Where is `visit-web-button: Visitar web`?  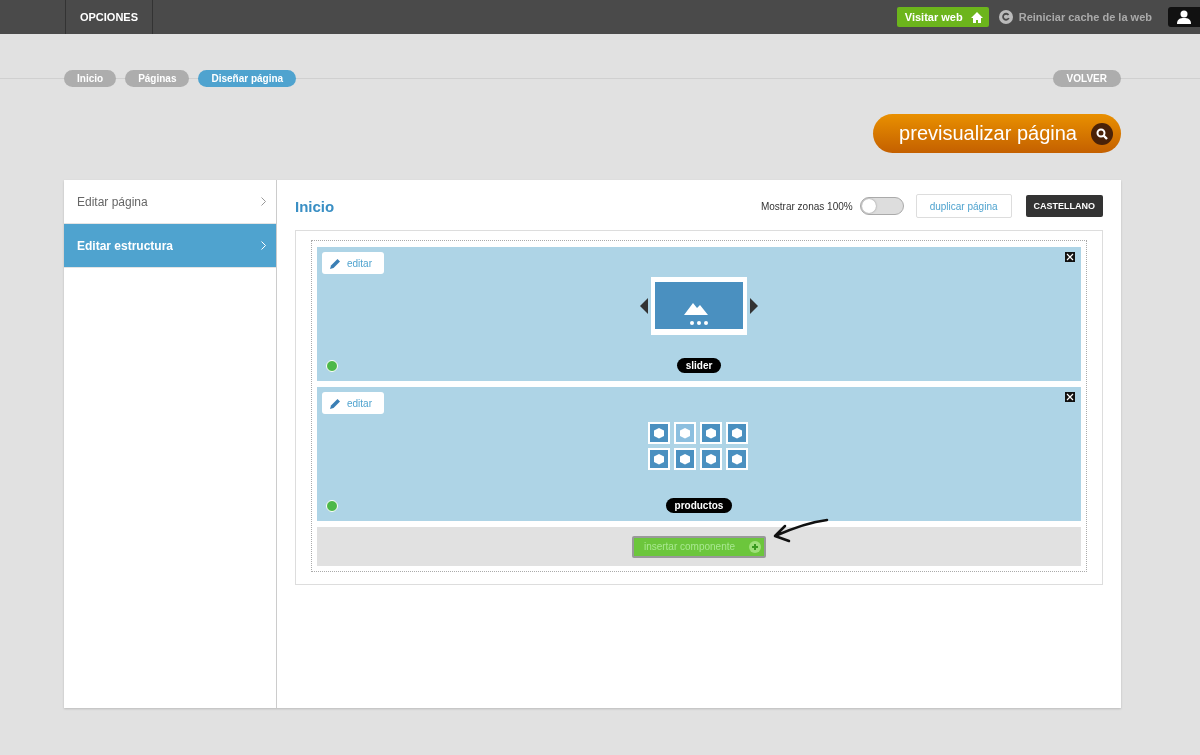
visit-web-button: Visitar web is located at coordinates (942, 17).